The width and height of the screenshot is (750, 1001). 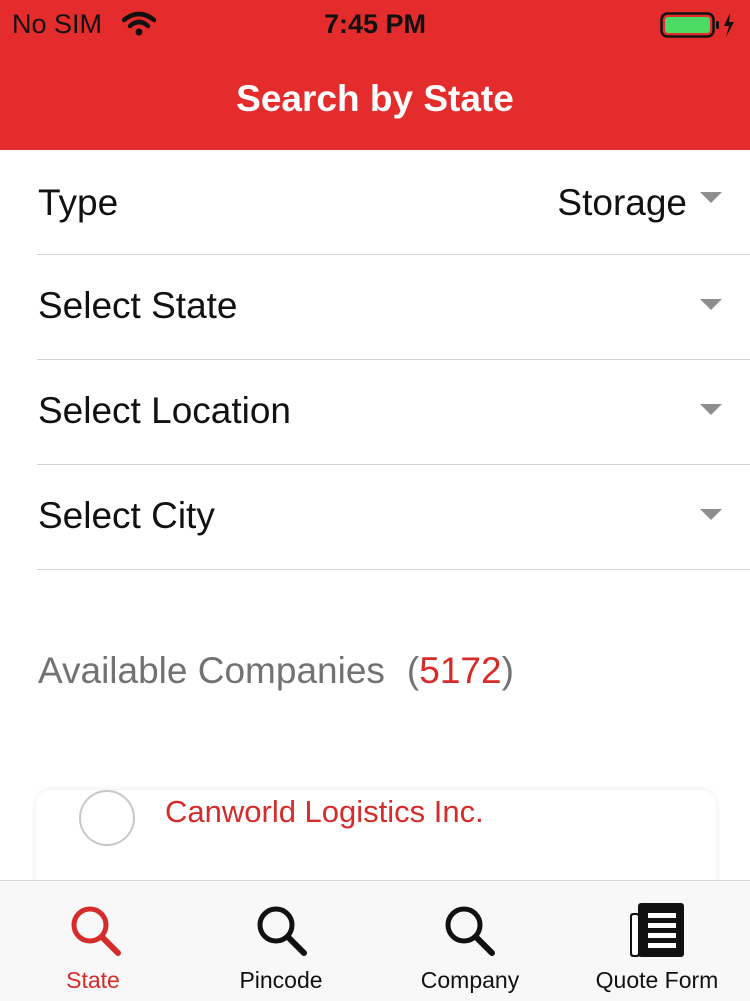 I want to click on company-radio-button, so click(x=107, y=818).